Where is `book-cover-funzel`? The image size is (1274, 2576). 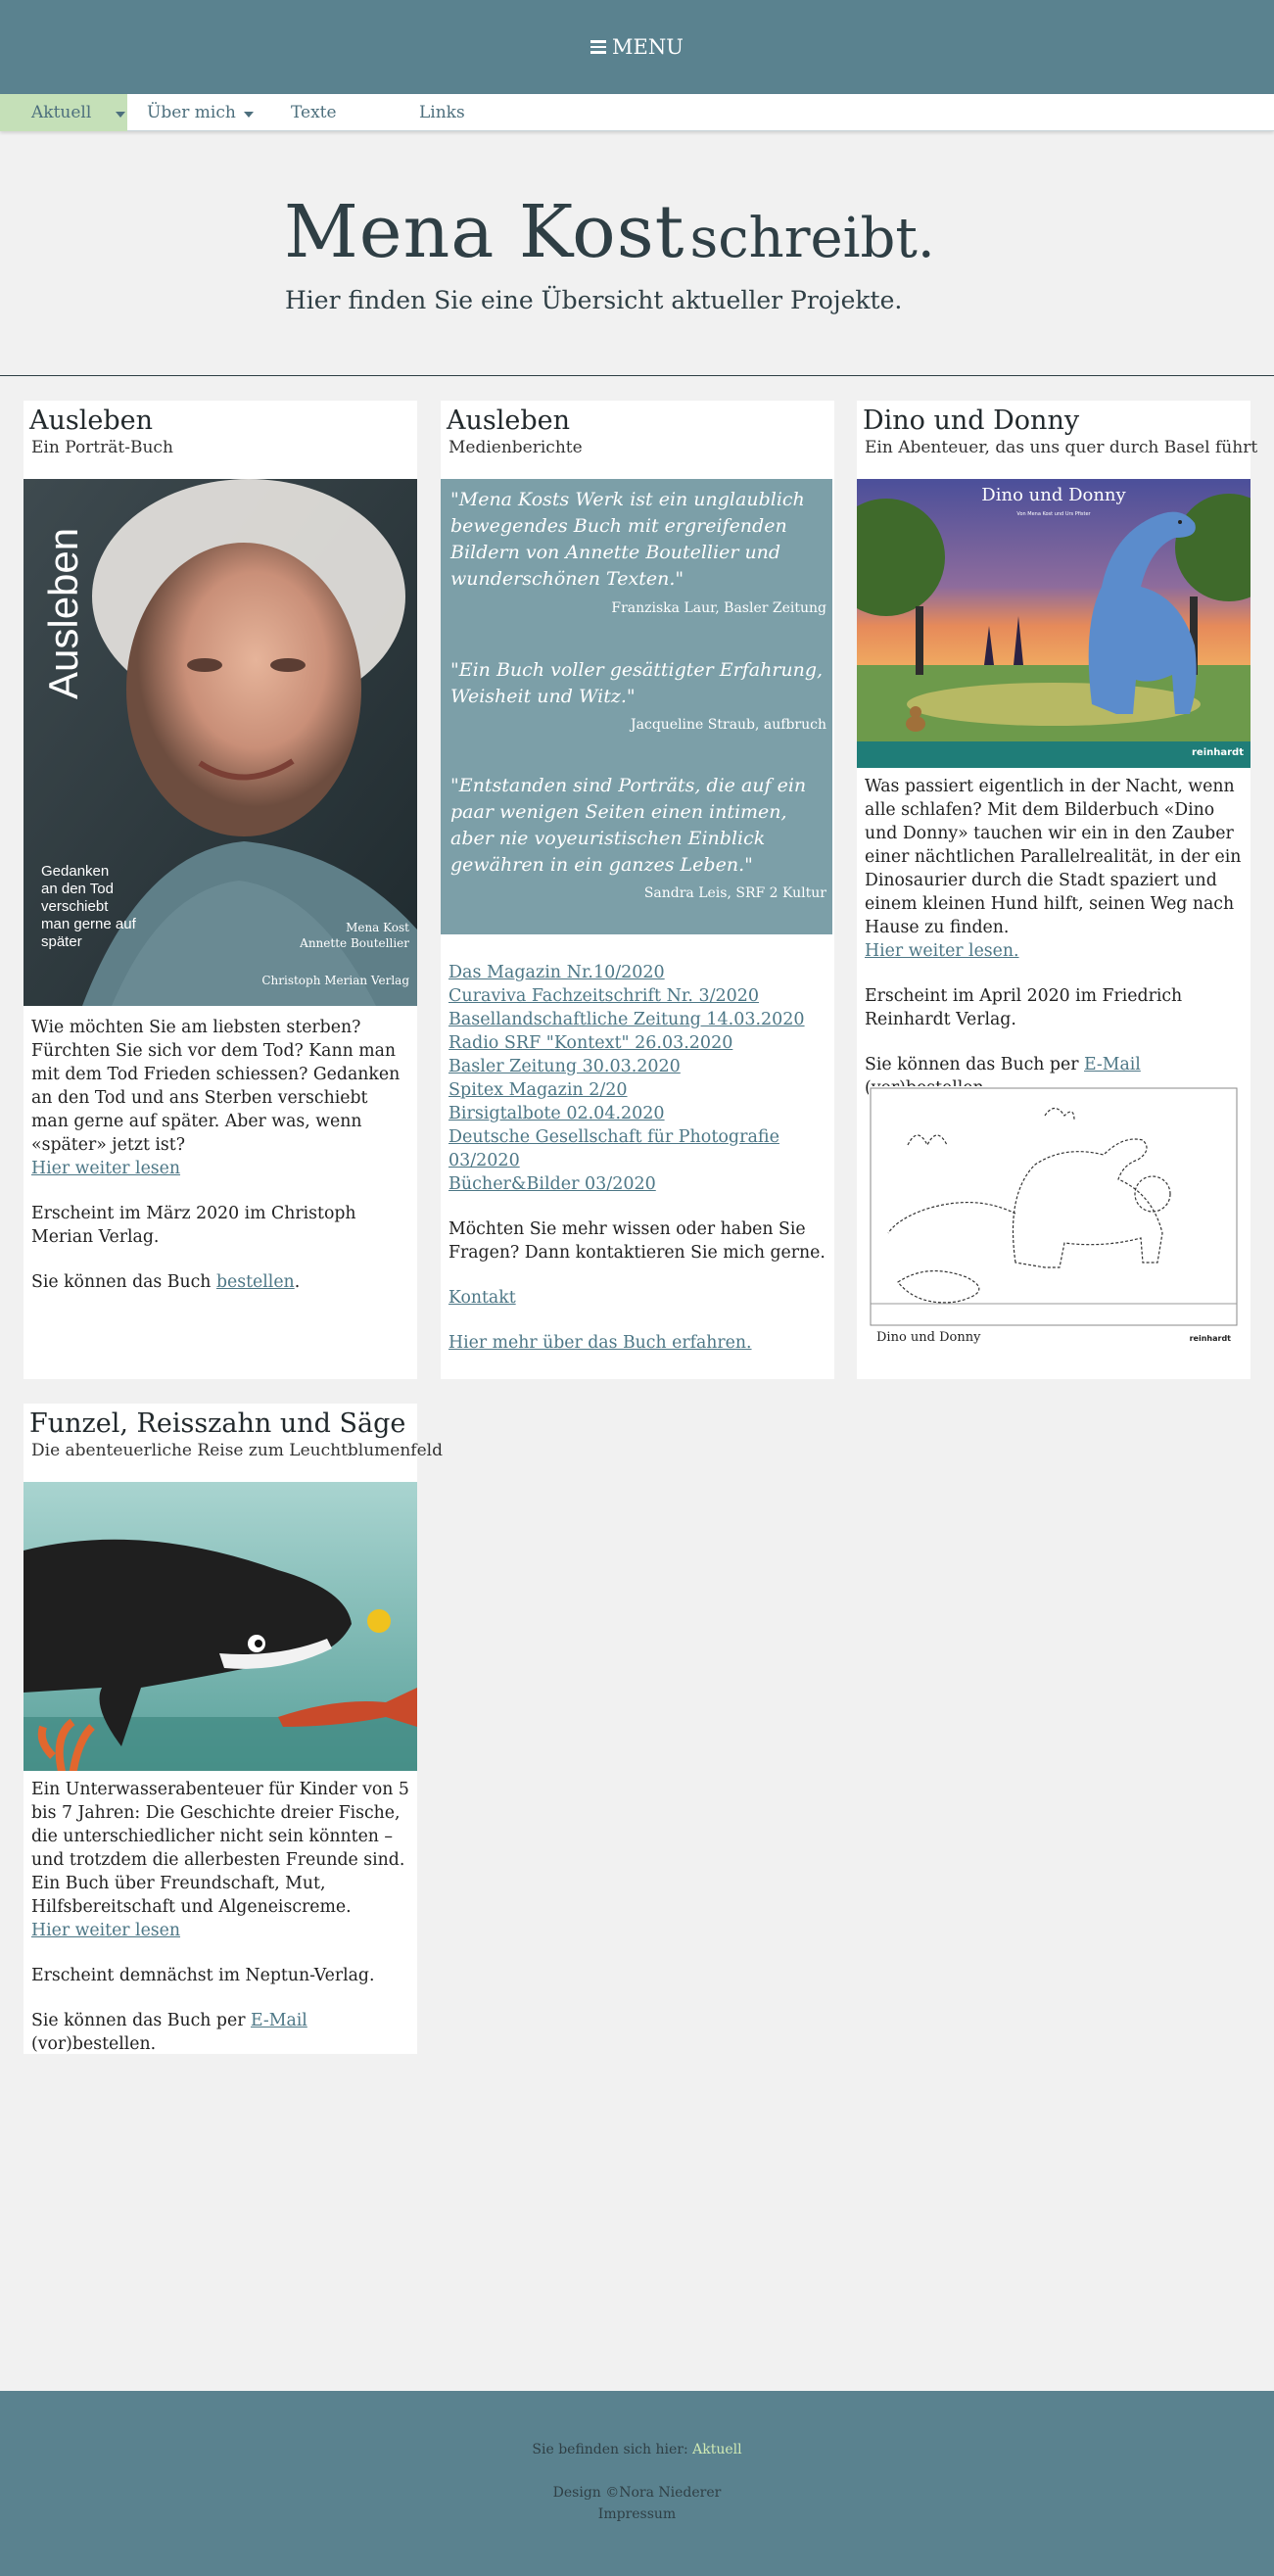 book-cover-funzel is located at coordinates (220, 1627).